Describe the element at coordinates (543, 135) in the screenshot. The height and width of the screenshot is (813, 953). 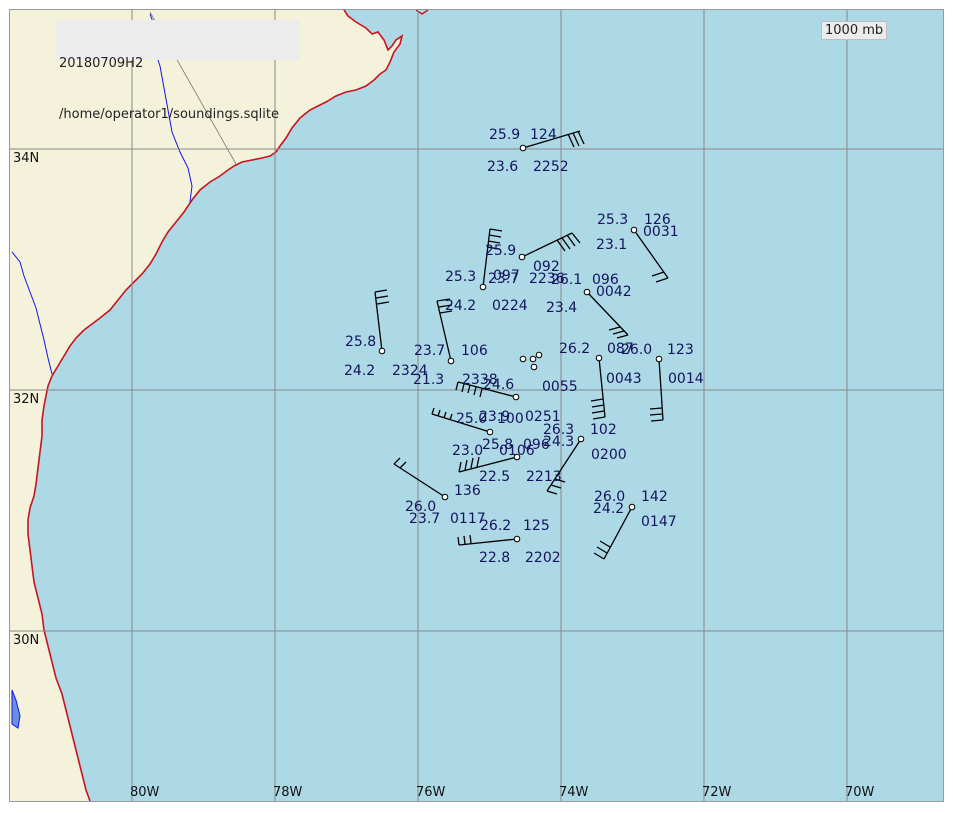
I see `station-code: 124` at that location.